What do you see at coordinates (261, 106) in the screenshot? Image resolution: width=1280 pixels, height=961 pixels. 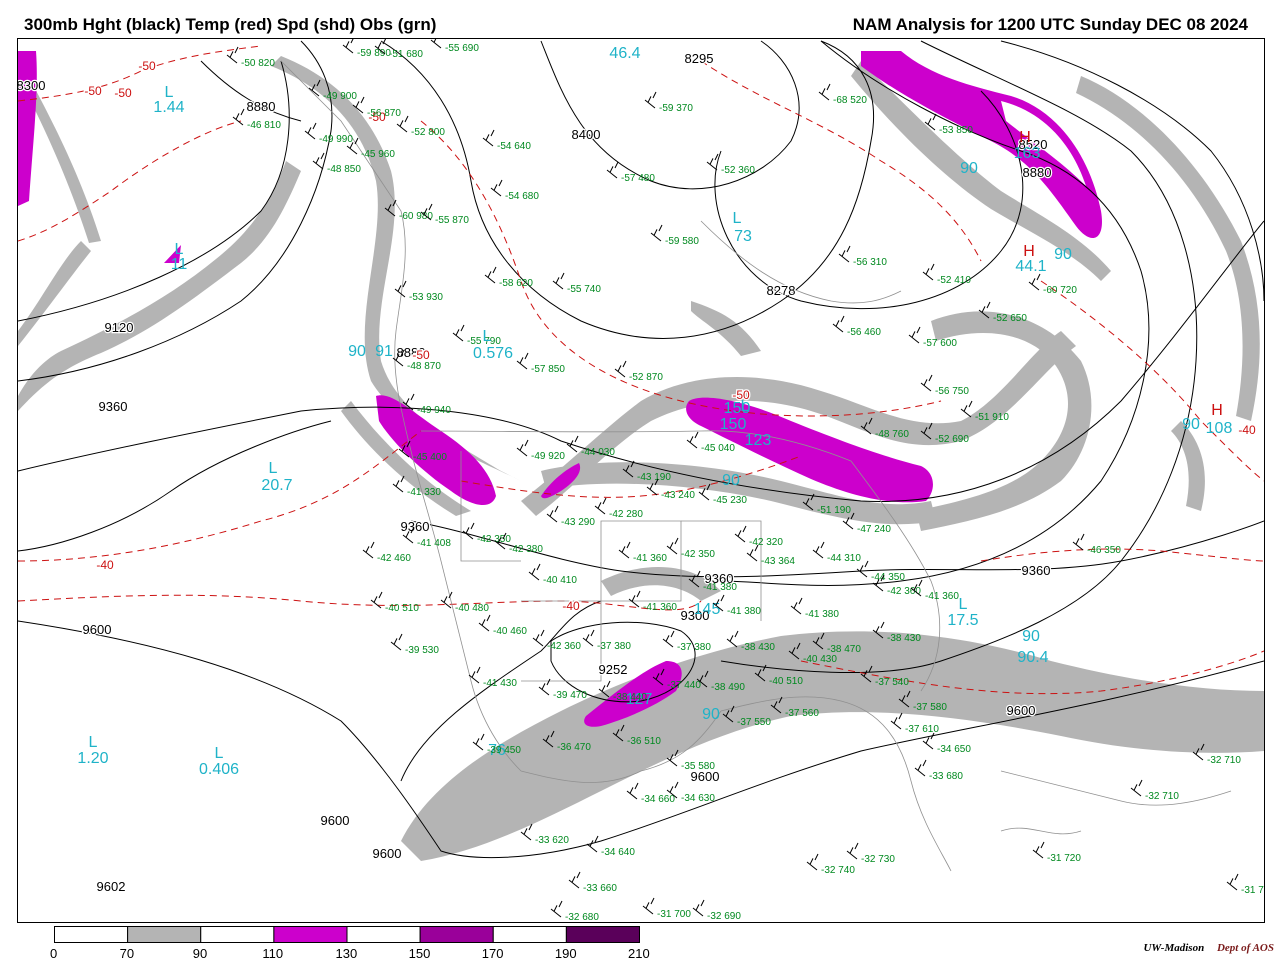 I see `height-label: 8880` at bounding box center [261, 106].